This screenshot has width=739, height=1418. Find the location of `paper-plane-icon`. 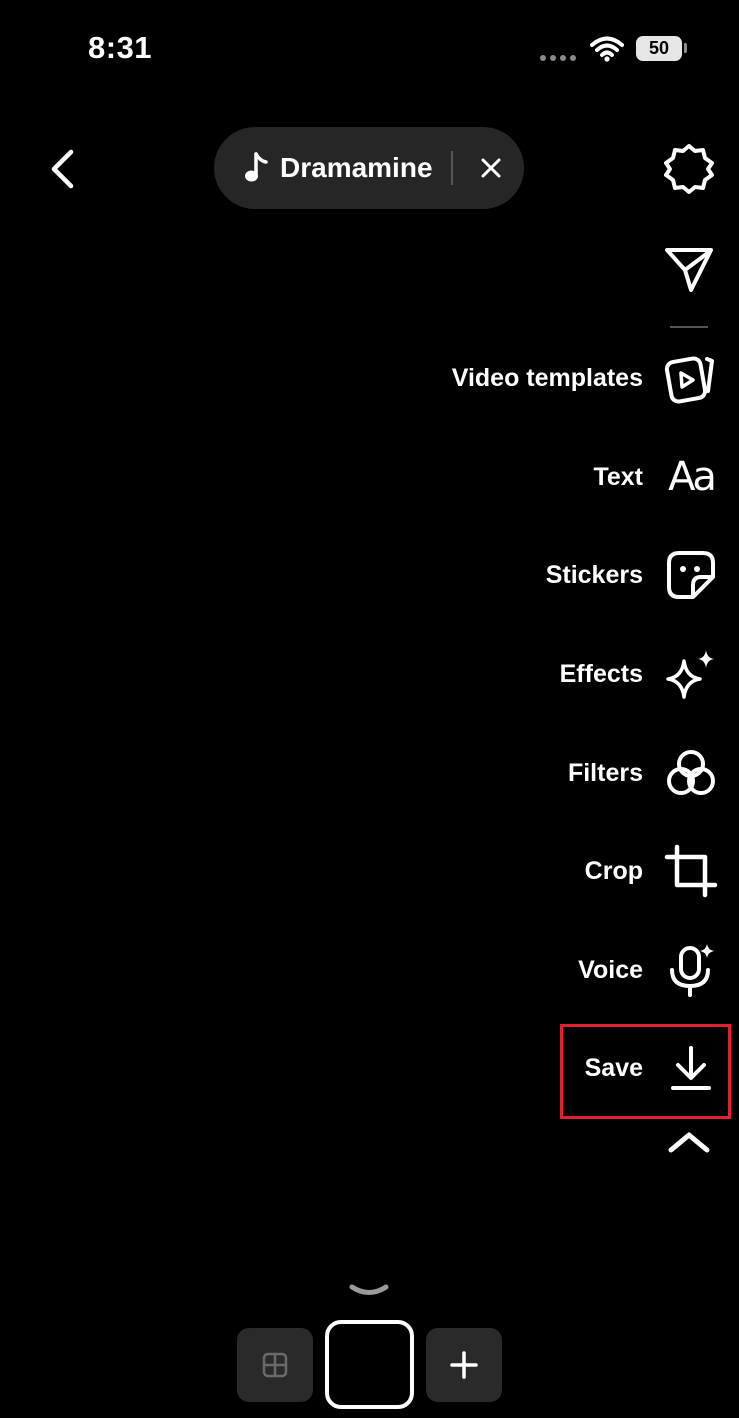

paper-plane-icon is located at coordinates (689, 270).